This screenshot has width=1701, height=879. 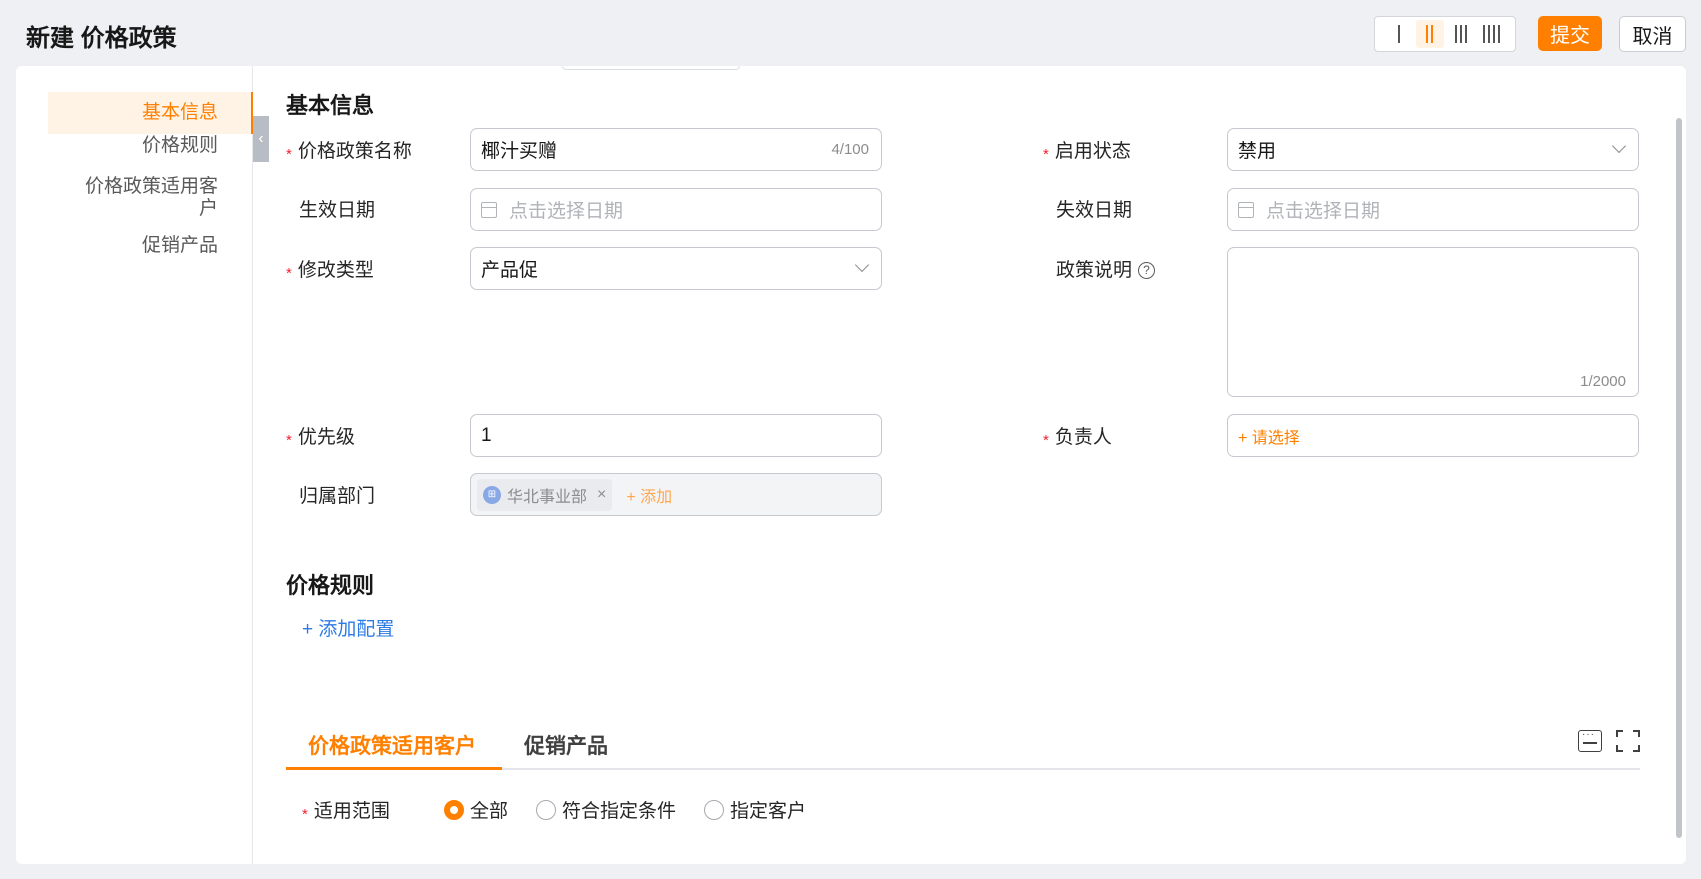 What do you see at coordinates (1099, 268) in the screenshot?
I see `description-label: 政策说明?` at bounding box center [1099, 268].